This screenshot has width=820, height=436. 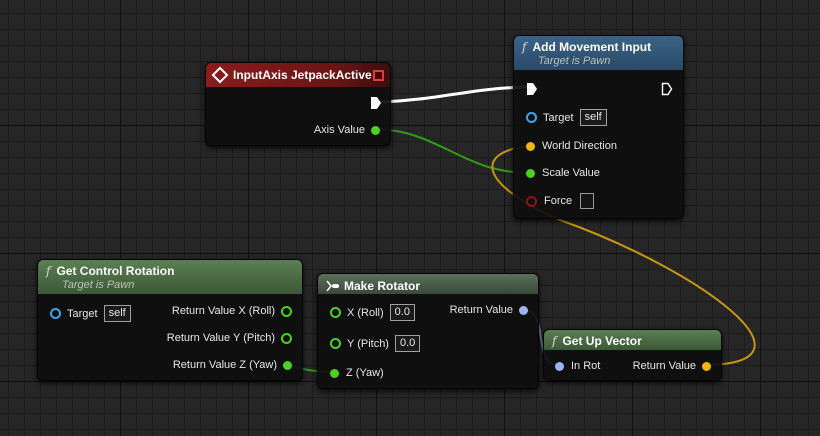 What do you see at coordinates (586, 366) in the screenshot?
I see `in-rot-label: In Rot` at bounding box center [586, 366].